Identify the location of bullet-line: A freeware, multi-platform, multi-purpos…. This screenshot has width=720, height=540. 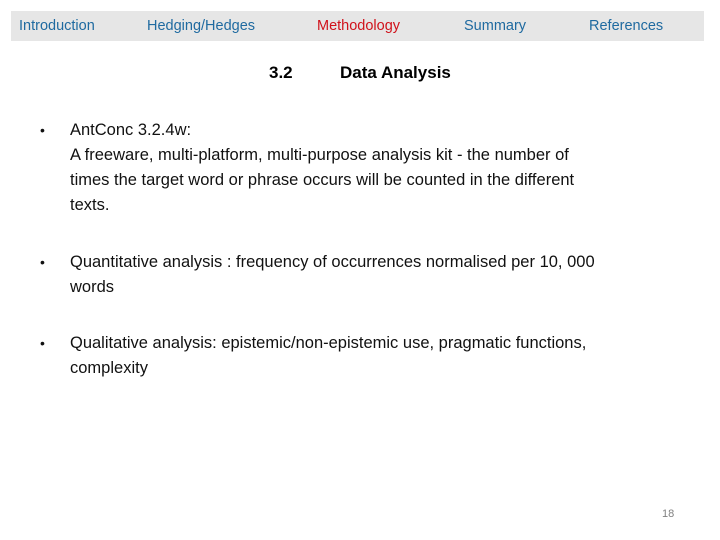
(319, 155).